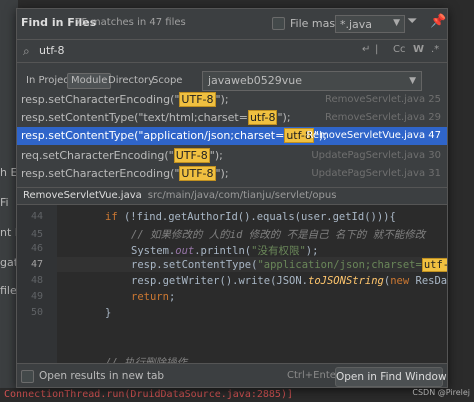  What do you see at coordinates (242, 195) in the screenshot?
I see `preview-file-path: src/main/java/com/tianju/servlet/opus` at bounding box center [242, 195].